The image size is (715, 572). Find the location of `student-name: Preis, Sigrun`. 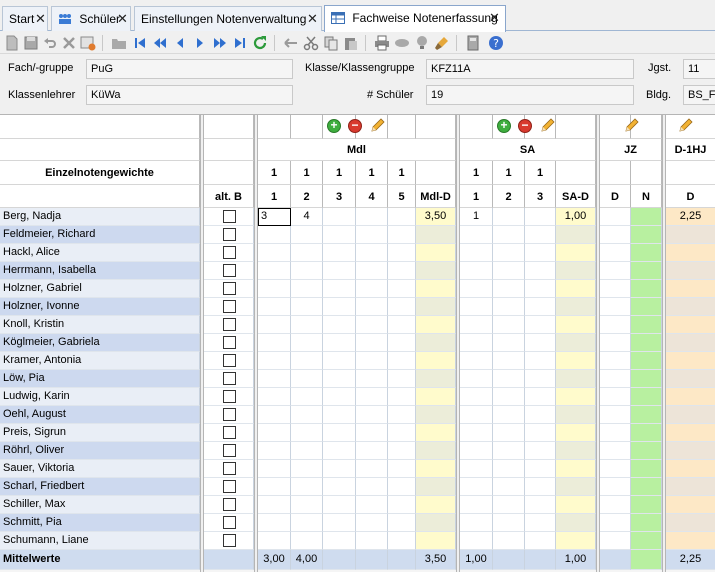

student-name: Preis, Sigrun is located at coordinates (100, 433).